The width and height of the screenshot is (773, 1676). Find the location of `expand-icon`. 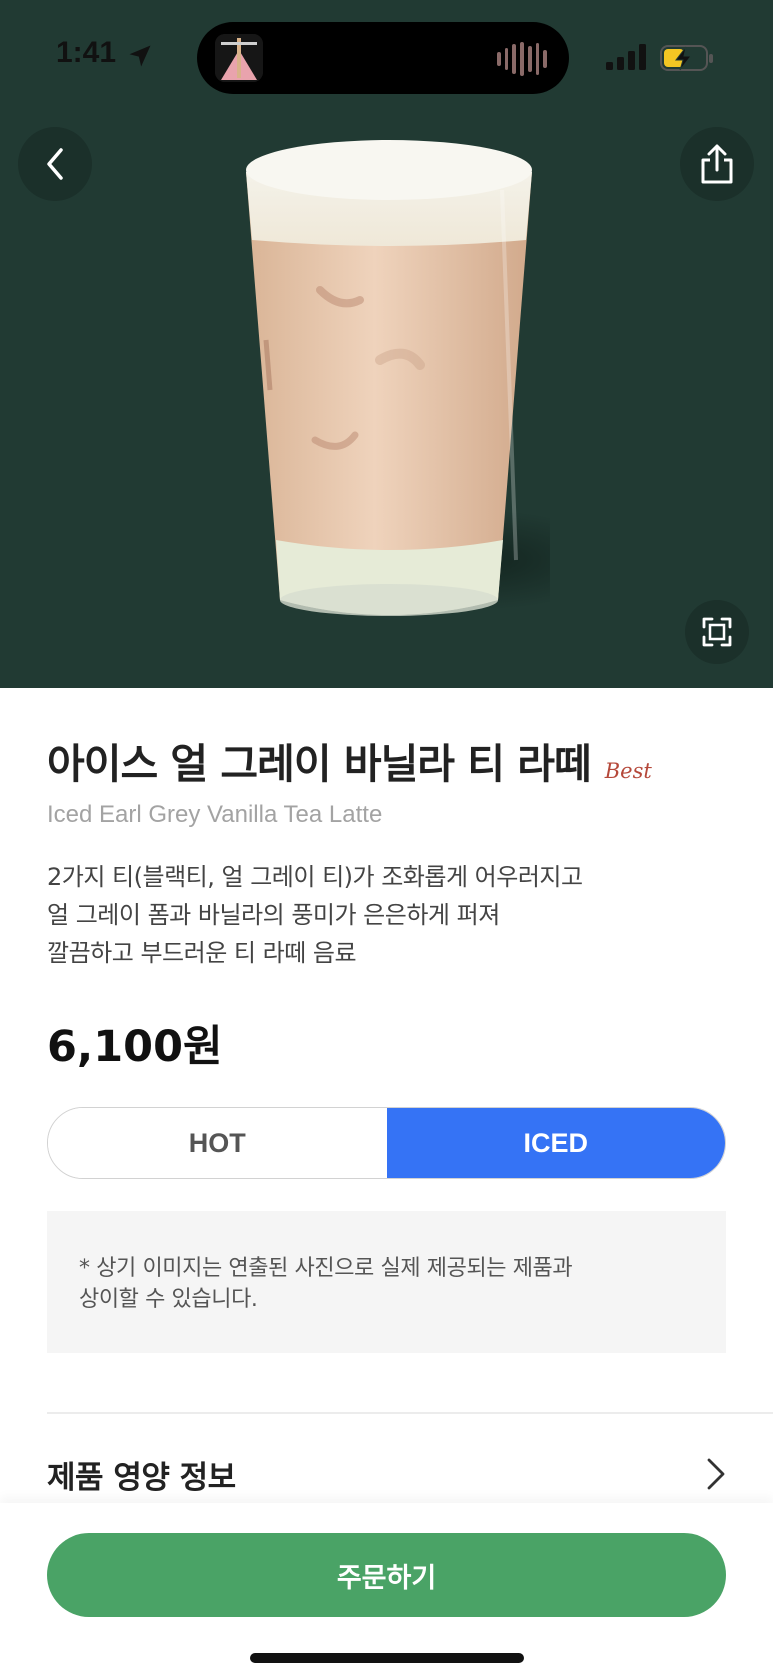

expand-icon is located at coordinates (717, 632).